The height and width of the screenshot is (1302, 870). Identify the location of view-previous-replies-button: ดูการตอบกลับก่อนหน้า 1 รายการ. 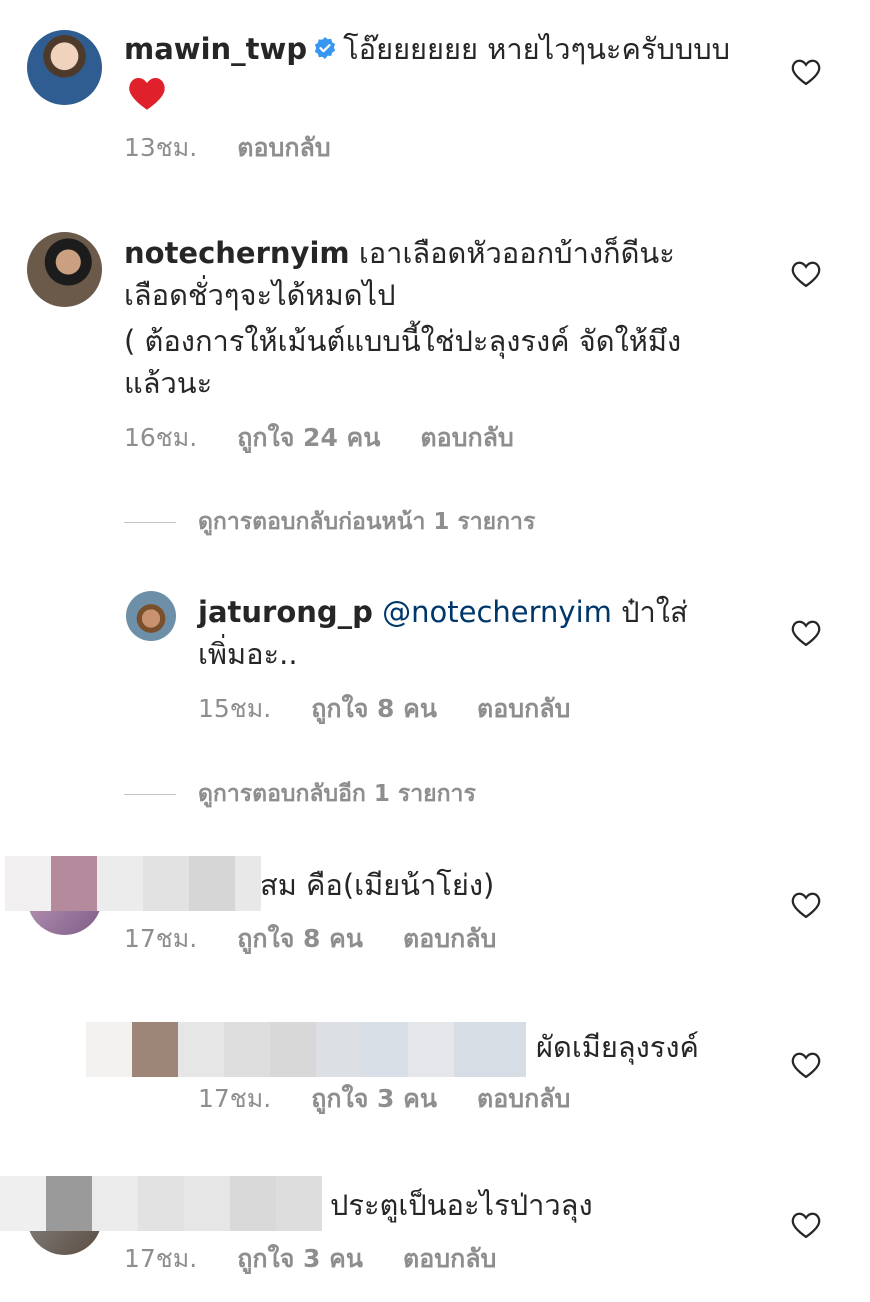
(329, 522).